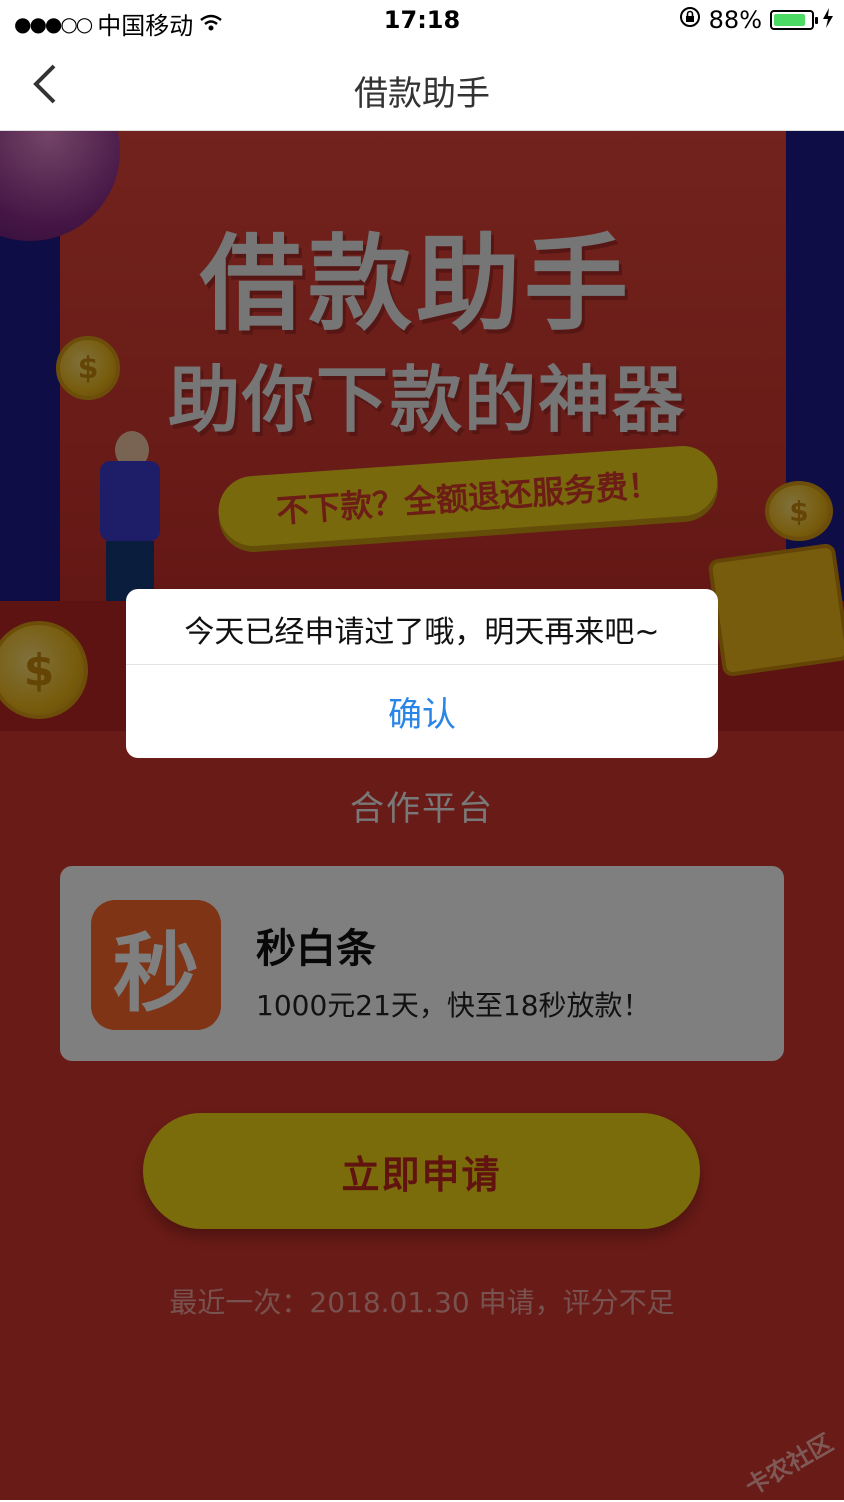 This screenshot has width=844, height=1502. What do you see at coordinates (422, 21) in the screenshot?
I see `status-bar: ●●●○○ 中国移动 17:18 88%` at bounding box center [422, 21].